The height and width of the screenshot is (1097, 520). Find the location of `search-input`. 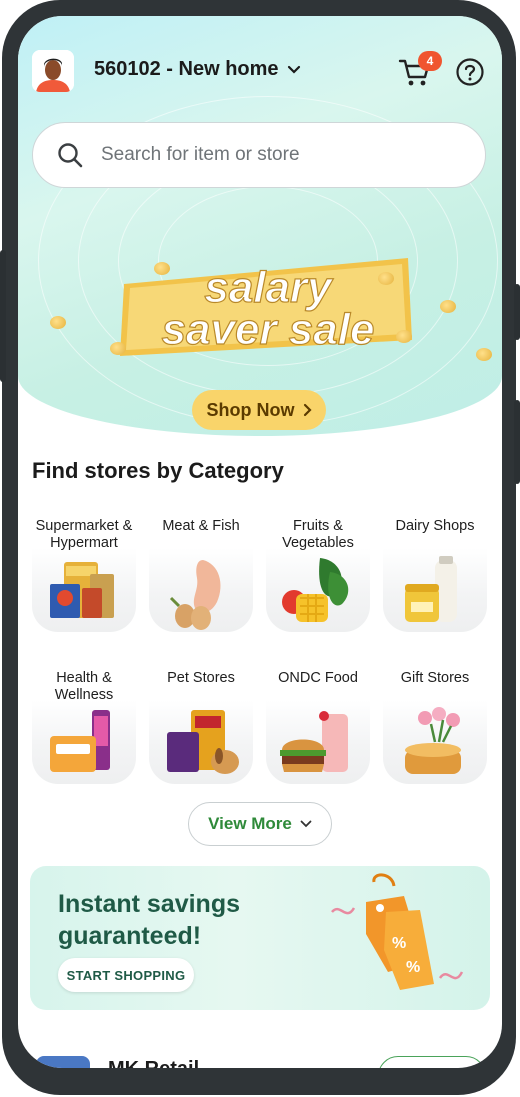

search-input is located at coordinates (271, 155).